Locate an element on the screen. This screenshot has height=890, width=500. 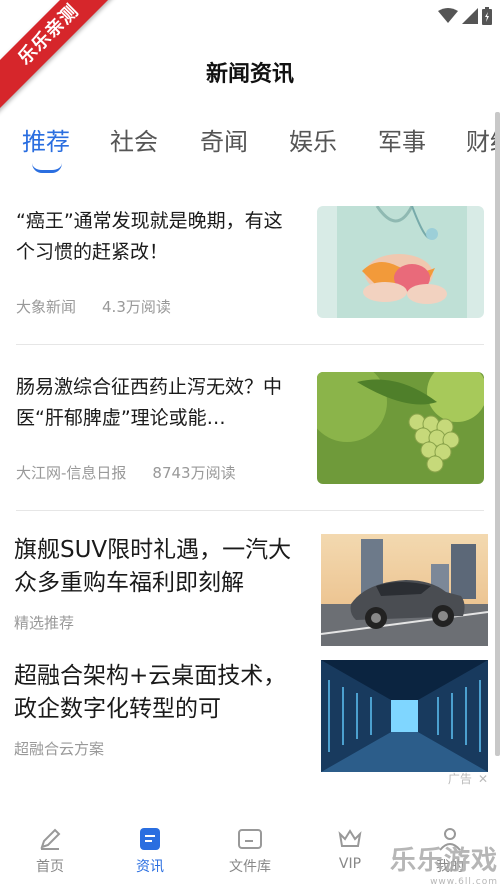
news-meta: 大象新闻 4.3万阅读 is located at coordinates (93, 306).